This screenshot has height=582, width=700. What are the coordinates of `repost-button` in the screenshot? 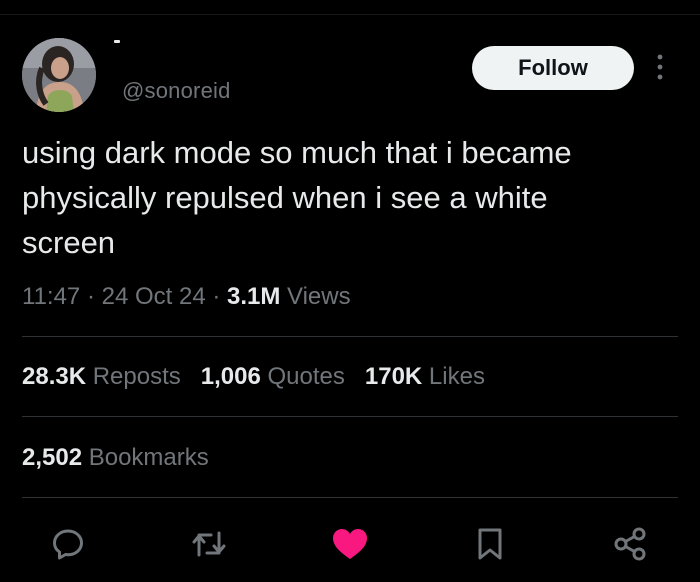 It's located at (209, 544).